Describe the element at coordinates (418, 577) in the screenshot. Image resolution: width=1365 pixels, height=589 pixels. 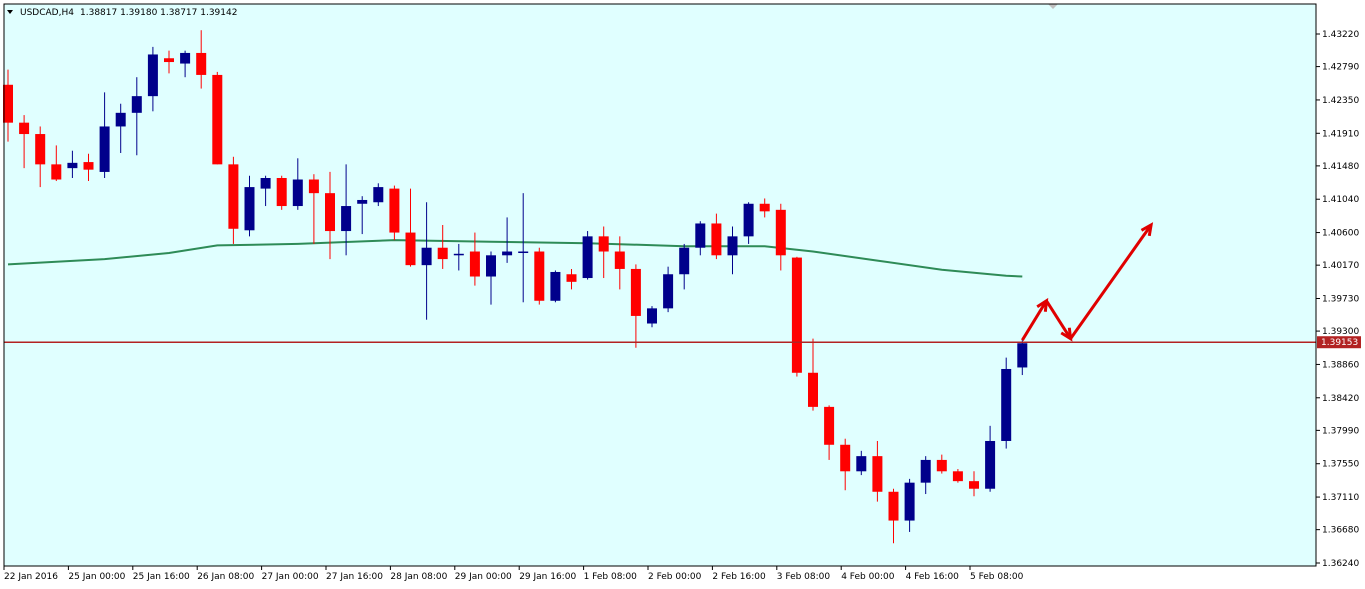
I see `x-tick-label: 28 Jan 08:00` at that location.